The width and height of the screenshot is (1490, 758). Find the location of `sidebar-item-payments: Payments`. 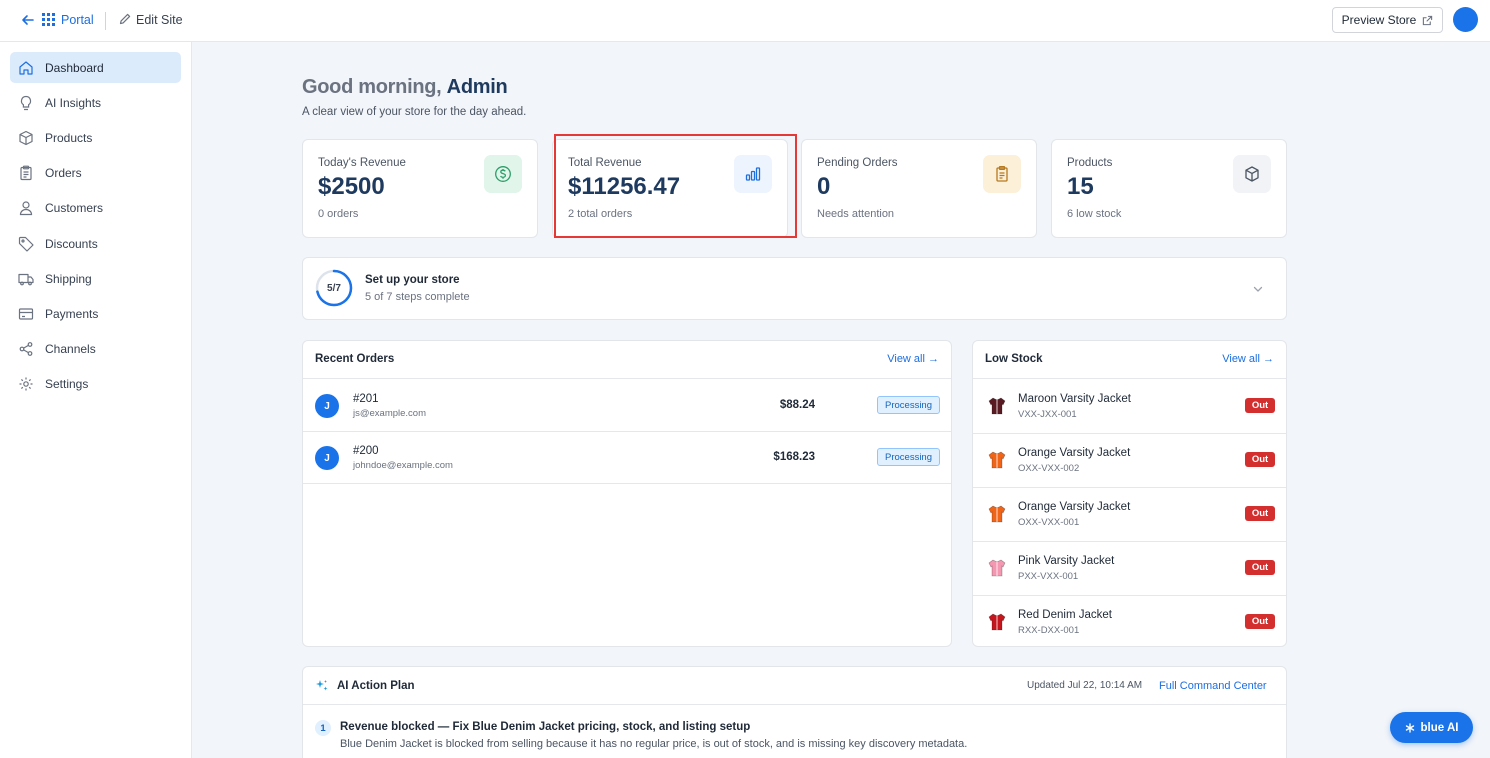

sidebar-item-payments: Payments is located at coordinates (95, 313).